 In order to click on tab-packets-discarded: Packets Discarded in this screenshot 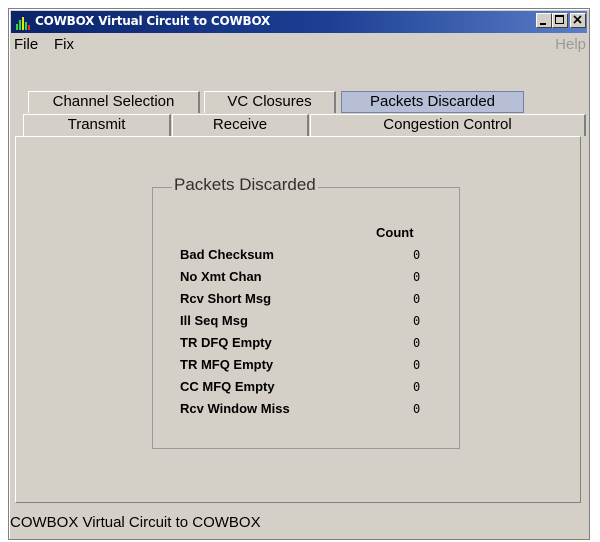, I will do `click(432, 102)`.